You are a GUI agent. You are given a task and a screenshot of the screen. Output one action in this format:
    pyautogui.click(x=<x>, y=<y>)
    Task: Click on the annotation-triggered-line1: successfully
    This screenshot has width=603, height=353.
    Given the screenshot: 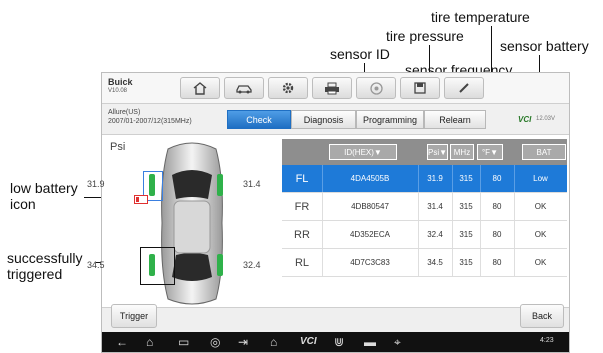 What is the action you would take?
    pyautogui.click(x=45, y=258)
    